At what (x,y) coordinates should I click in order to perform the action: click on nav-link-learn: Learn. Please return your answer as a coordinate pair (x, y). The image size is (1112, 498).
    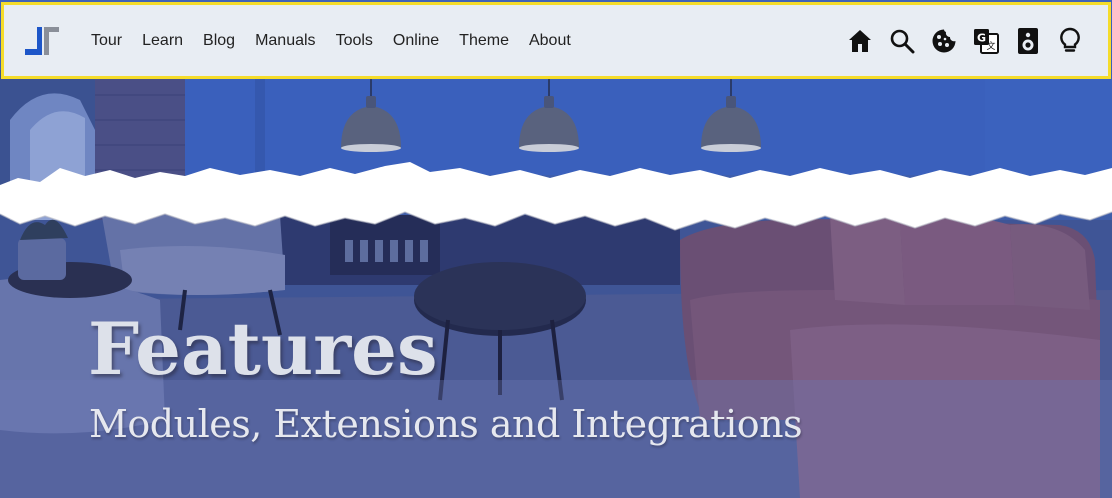
    Looking at the image, I should click on (162, 41).